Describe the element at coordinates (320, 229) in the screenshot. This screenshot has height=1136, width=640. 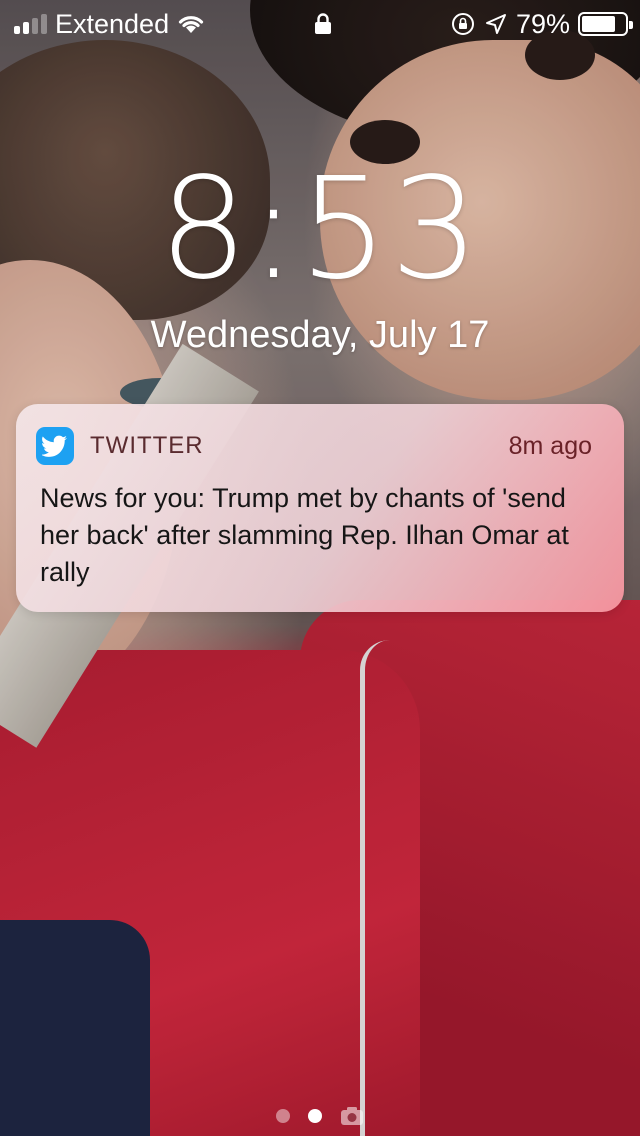
I see `lock-screen-time: 8:53` at that location.